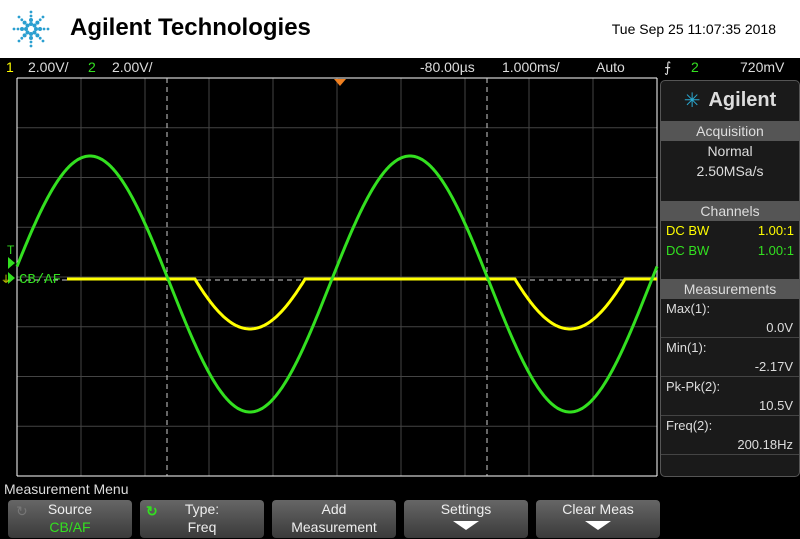 Image resolution: width=800 pixels, height=539 pixels. What do you see at coordinates (689, 425) in the screenshot?
I see `meas-4-label: Freq(2):` at bounding box center [689, 425].